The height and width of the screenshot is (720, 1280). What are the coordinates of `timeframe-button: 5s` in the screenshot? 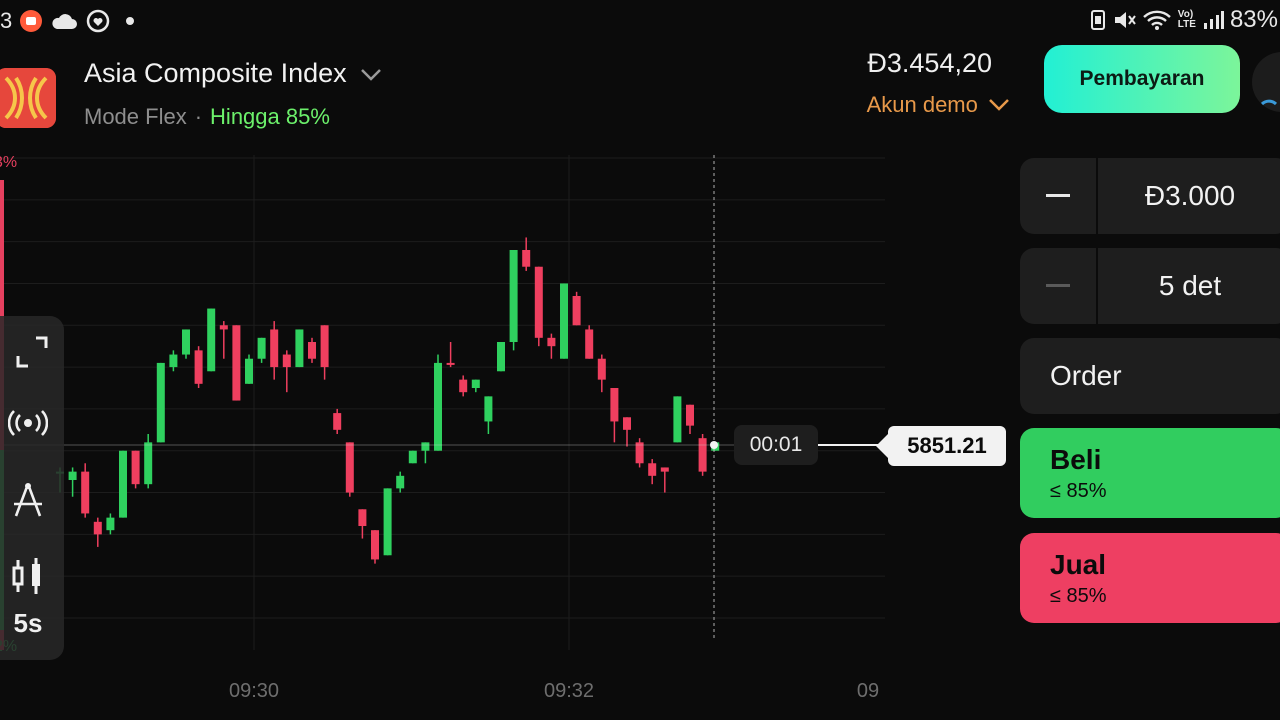 It's located at (28, 623).